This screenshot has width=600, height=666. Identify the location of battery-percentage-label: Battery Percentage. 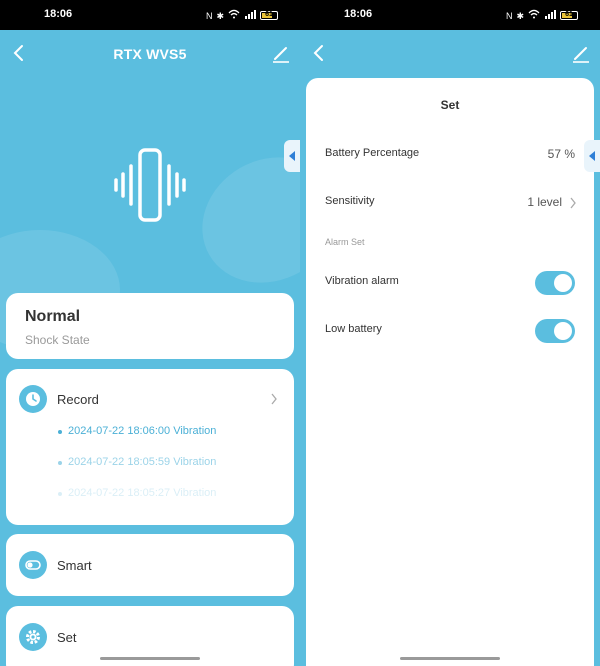
(372, 153).